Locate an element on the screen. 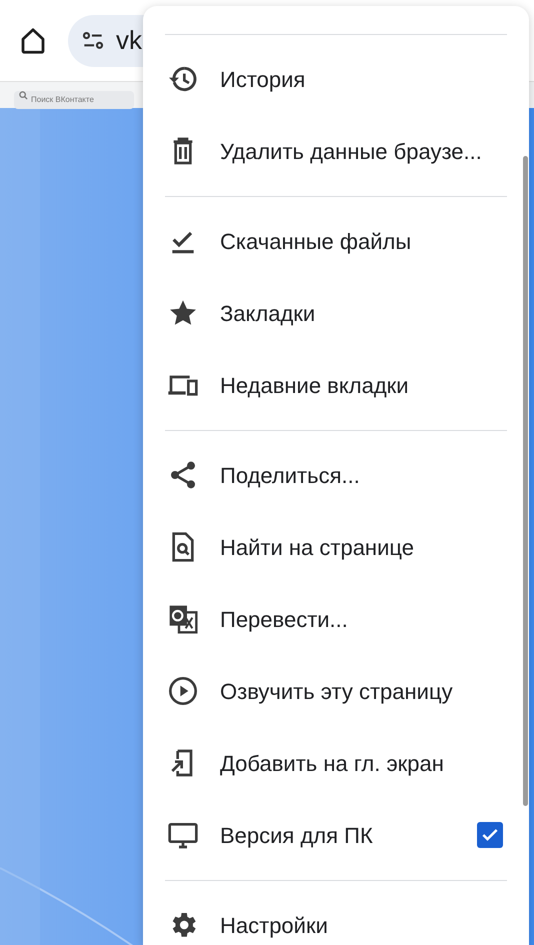 Image resolution: width=534 pixels, height=945 pixels. menu-item: Недавние вкладки is located at coordinates (336, 385).